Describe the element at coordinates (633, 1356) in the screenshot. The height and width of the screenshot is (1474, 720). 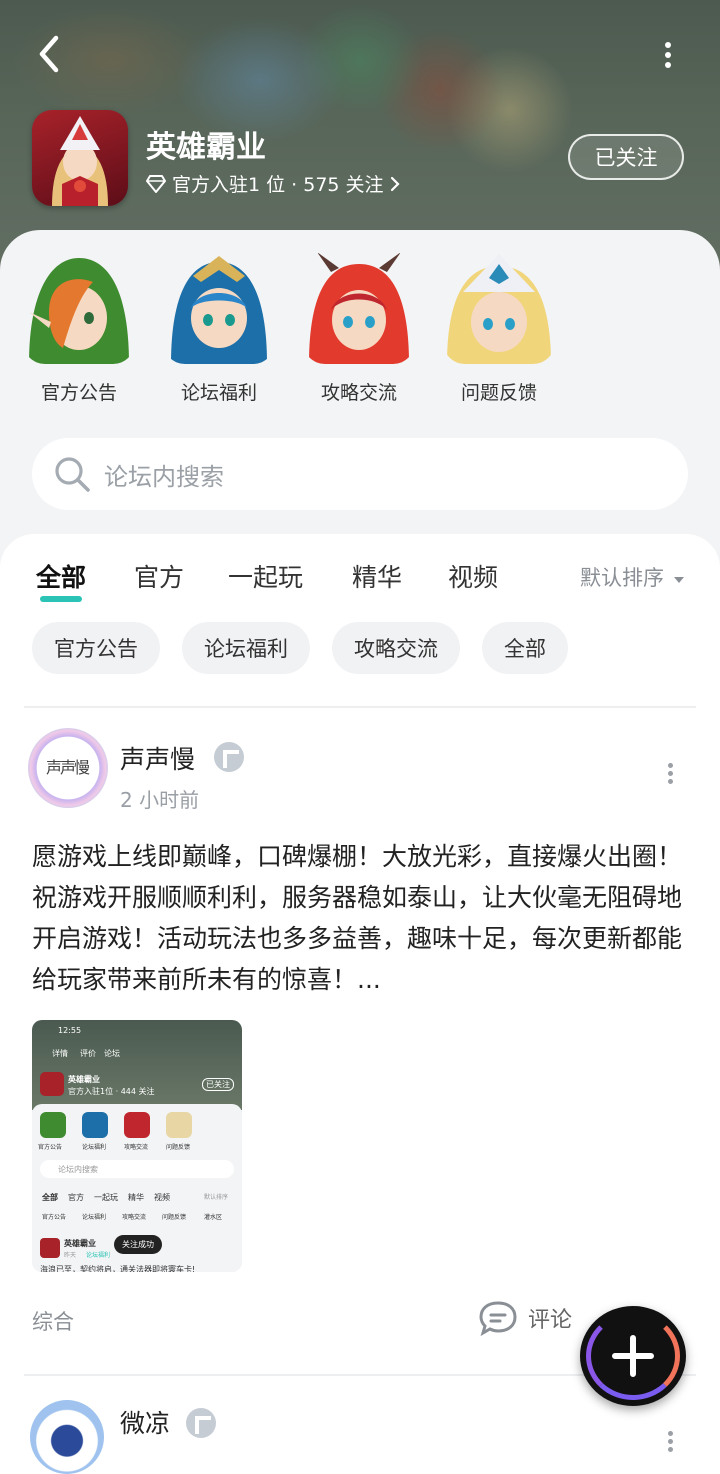
I see `create-post-button` at that location.